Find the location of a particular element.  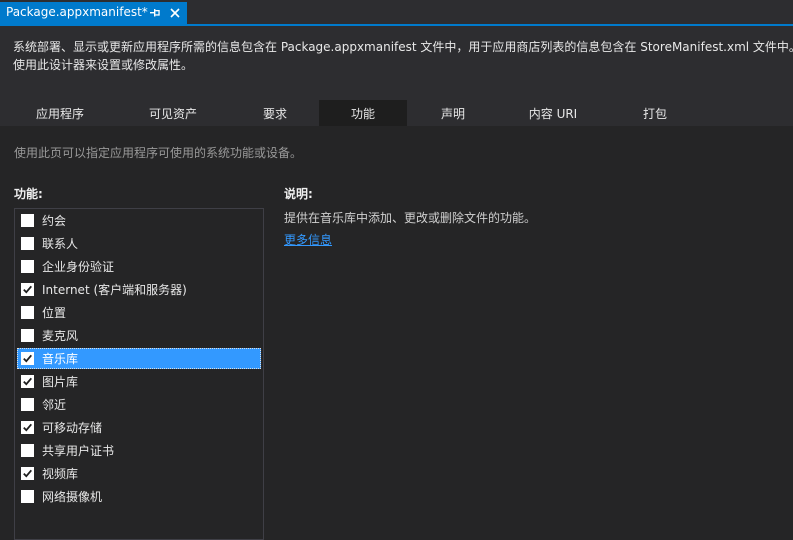

description-heading: 说明: is located at coordinates (298, 194).